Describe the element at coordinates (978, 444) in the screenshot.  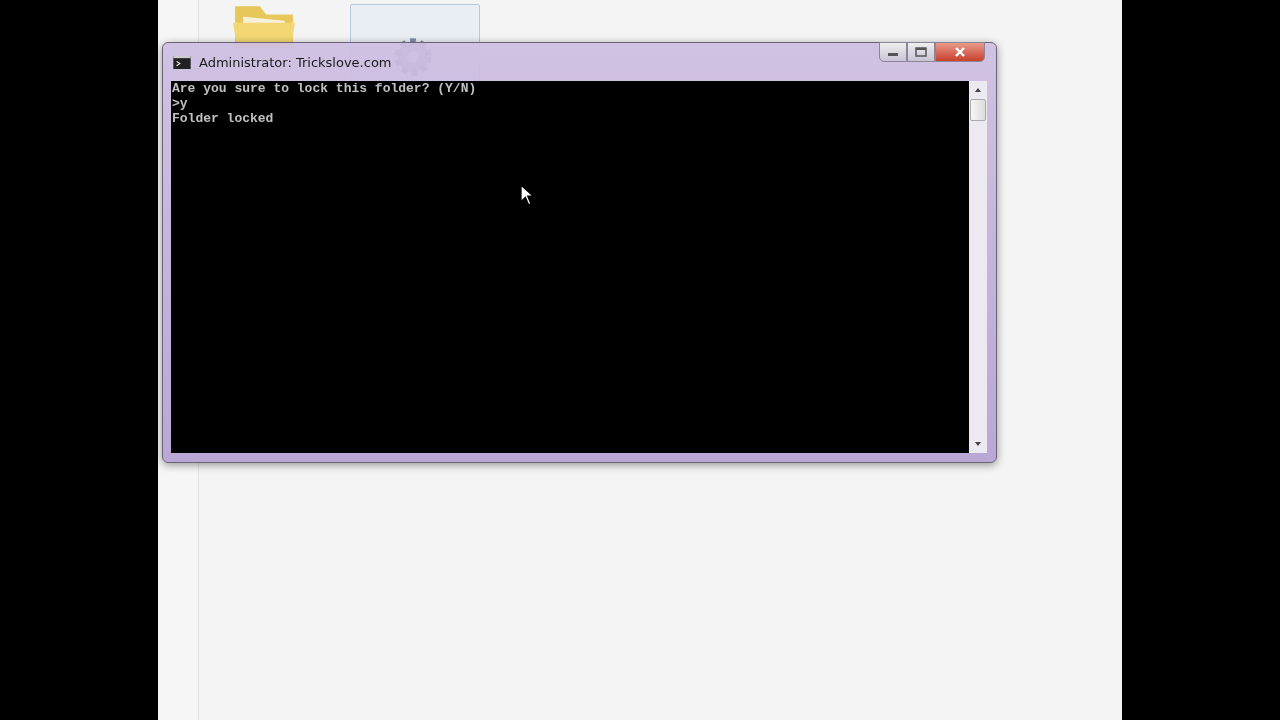
I see `scroll-down-arrow-icon` at that location.